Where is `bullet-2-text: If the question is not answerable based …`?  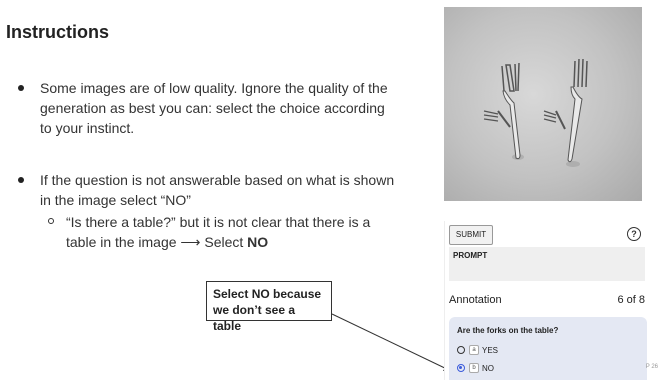
bullet-2-text: If the question is not answerable based … is located at coordinates (217, 190).